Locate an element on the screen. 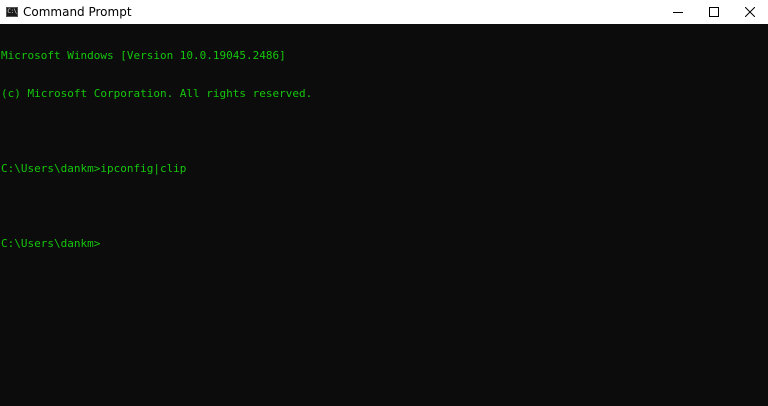 This screenshot has width=768, height=406. title-bar: C:\ Command Prompt is located at coordinates (384, 12).